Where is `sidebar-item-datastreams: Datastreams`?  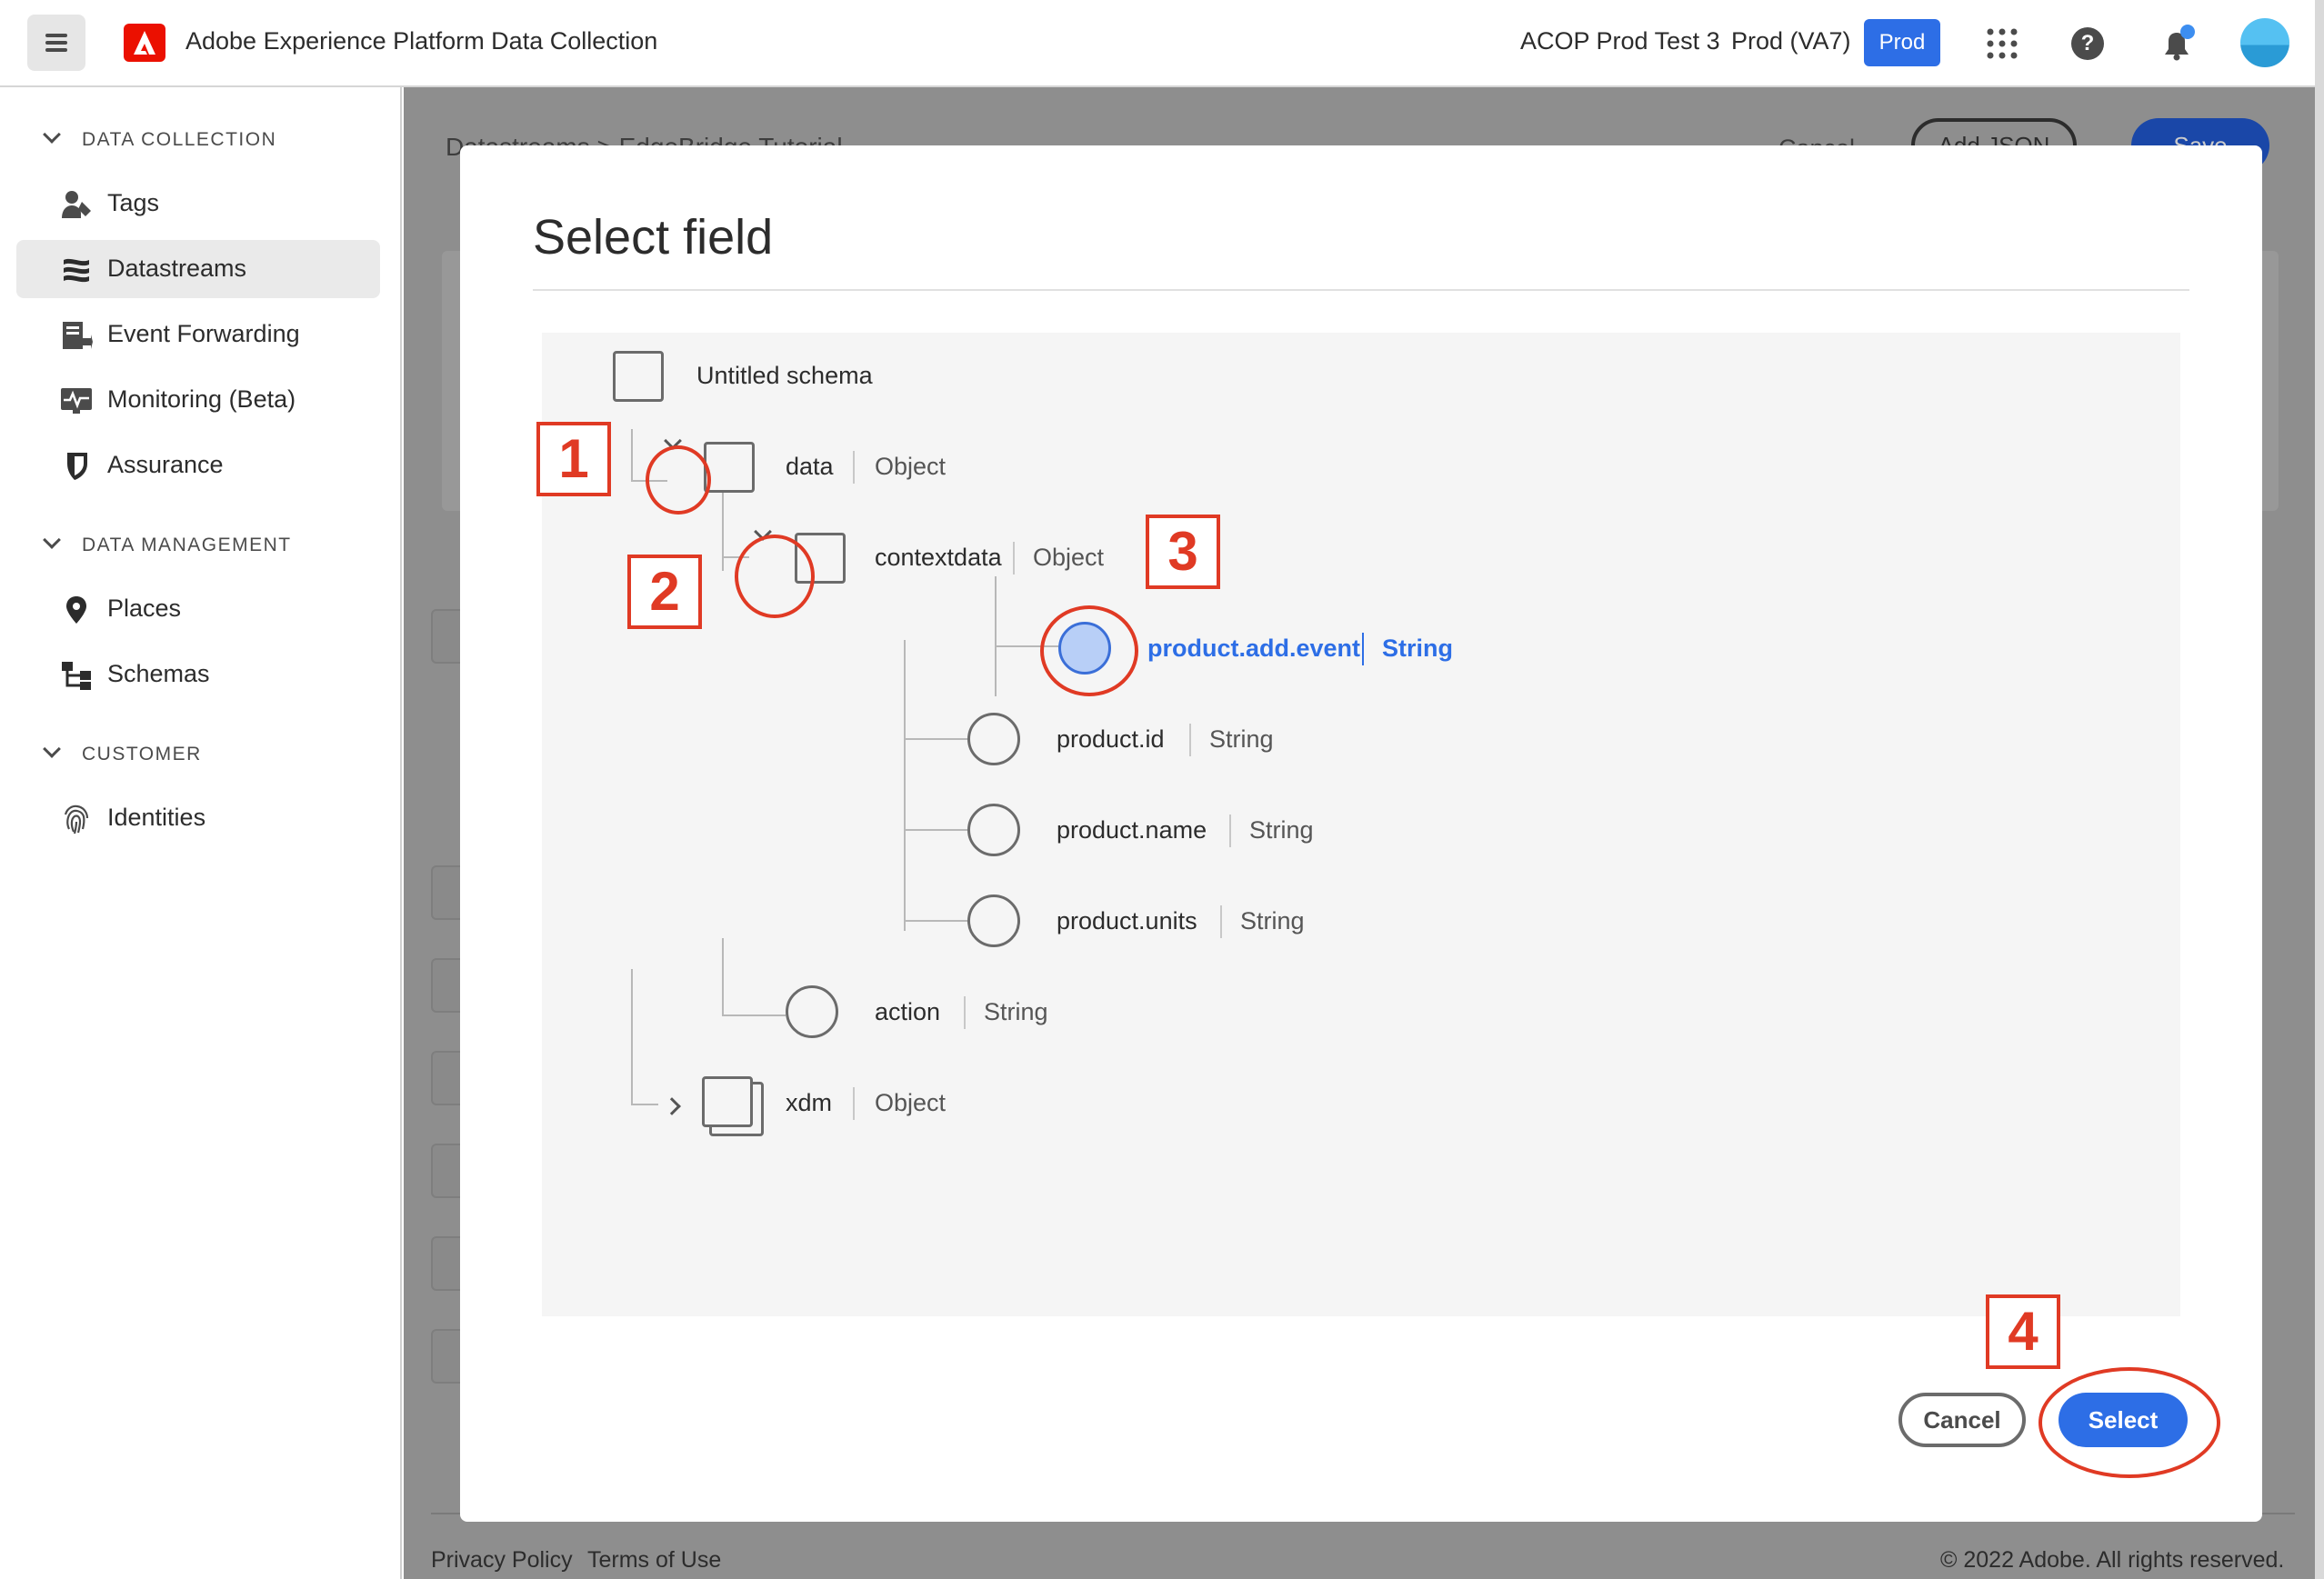
sidebar-item-datastreams: Datastreams is located at coordinates (198, 269).